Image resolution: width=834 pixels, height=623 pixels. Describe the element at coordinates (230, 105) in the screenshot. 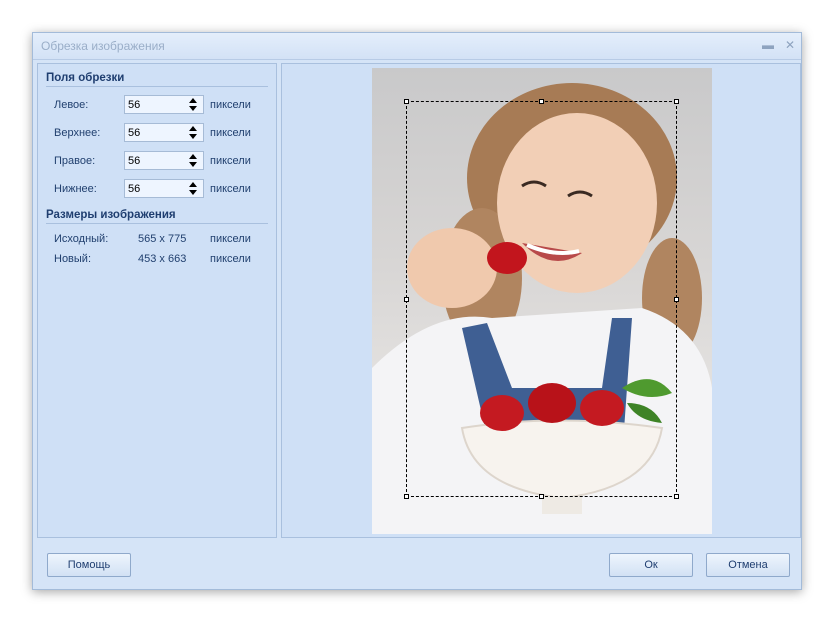

I see `left-margin-unit: пиксели` at that location.